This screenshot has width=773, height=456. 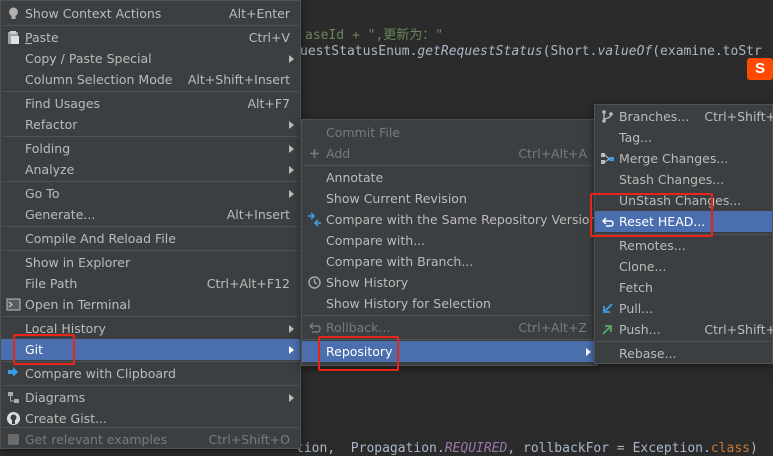 What do you see at coordinates (358, 353) in the screenshot?
I see `highlight-box-repository` at bounding box center [358, 353].